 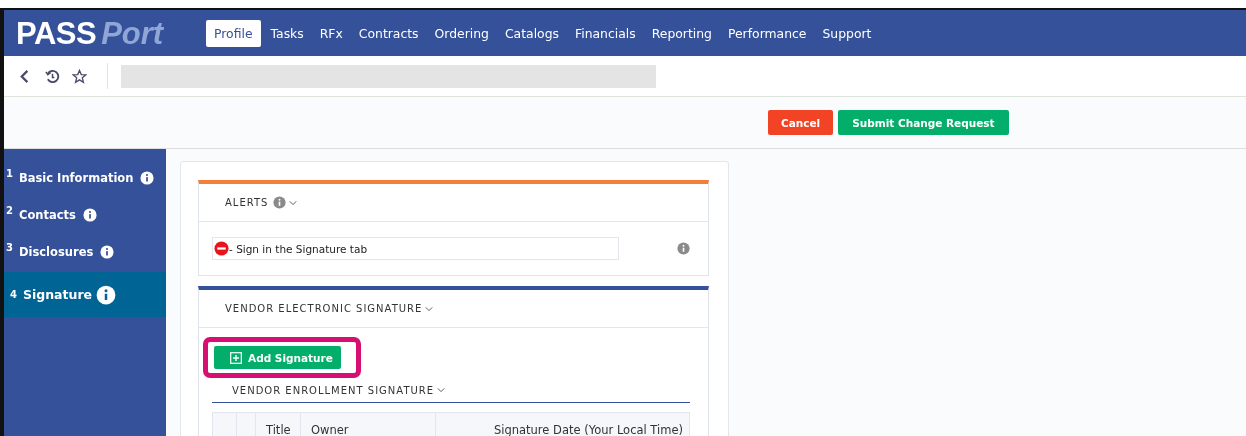 What do you see at coordinates (681, 33) in the screenshot?
I see `nav-tab: Reporting` at bounding box center [681, 33].